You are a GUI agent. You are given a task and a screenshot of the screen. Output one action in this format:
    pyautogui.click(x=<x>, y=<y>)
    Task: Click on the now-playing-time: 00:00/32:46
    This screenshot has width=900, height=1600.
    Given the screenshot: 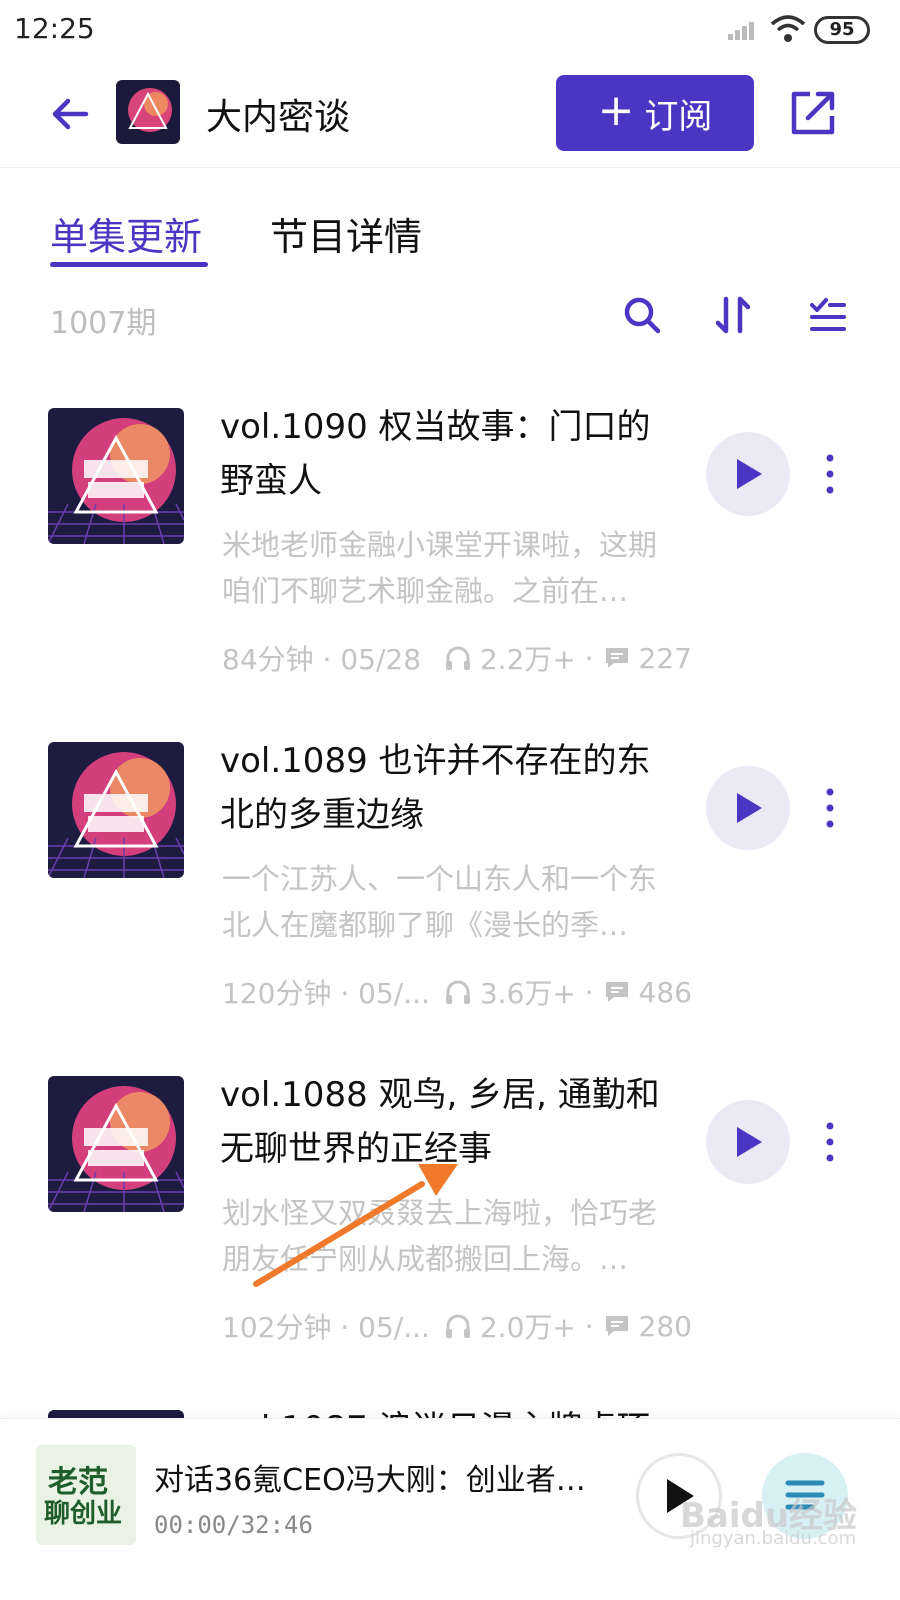 What is the action you would take?
    pyautogui.click(x=233, y=1525)
    